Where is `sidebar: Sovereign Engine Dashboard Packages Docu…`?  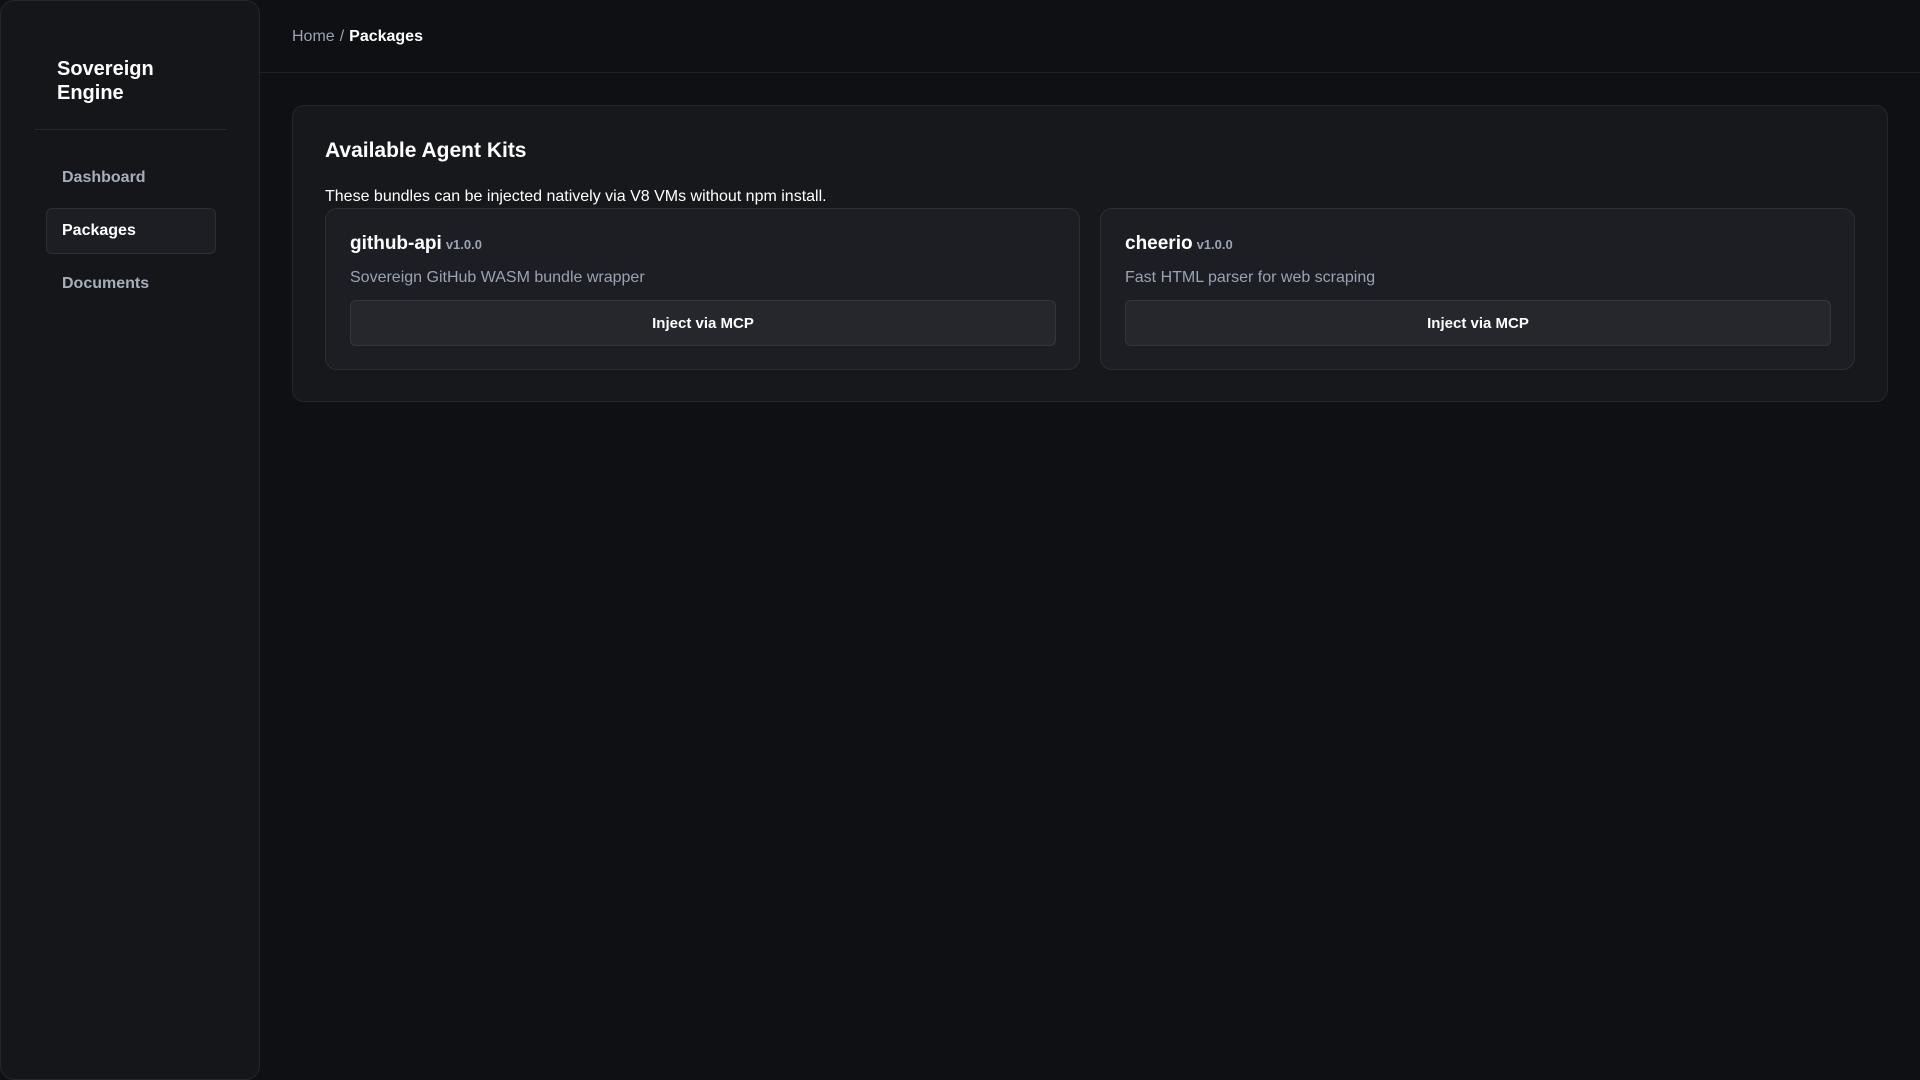 sidebar: Sovereign Engine Dashboard Packages Docu… is located at coordinates (130, 540).